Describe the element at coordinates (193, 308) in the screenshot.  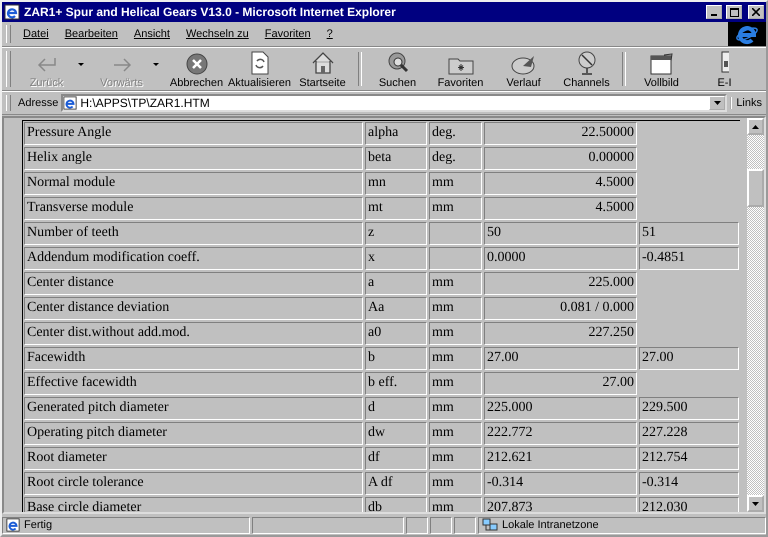
I see `table-cell: Center distance deviation` at that location.